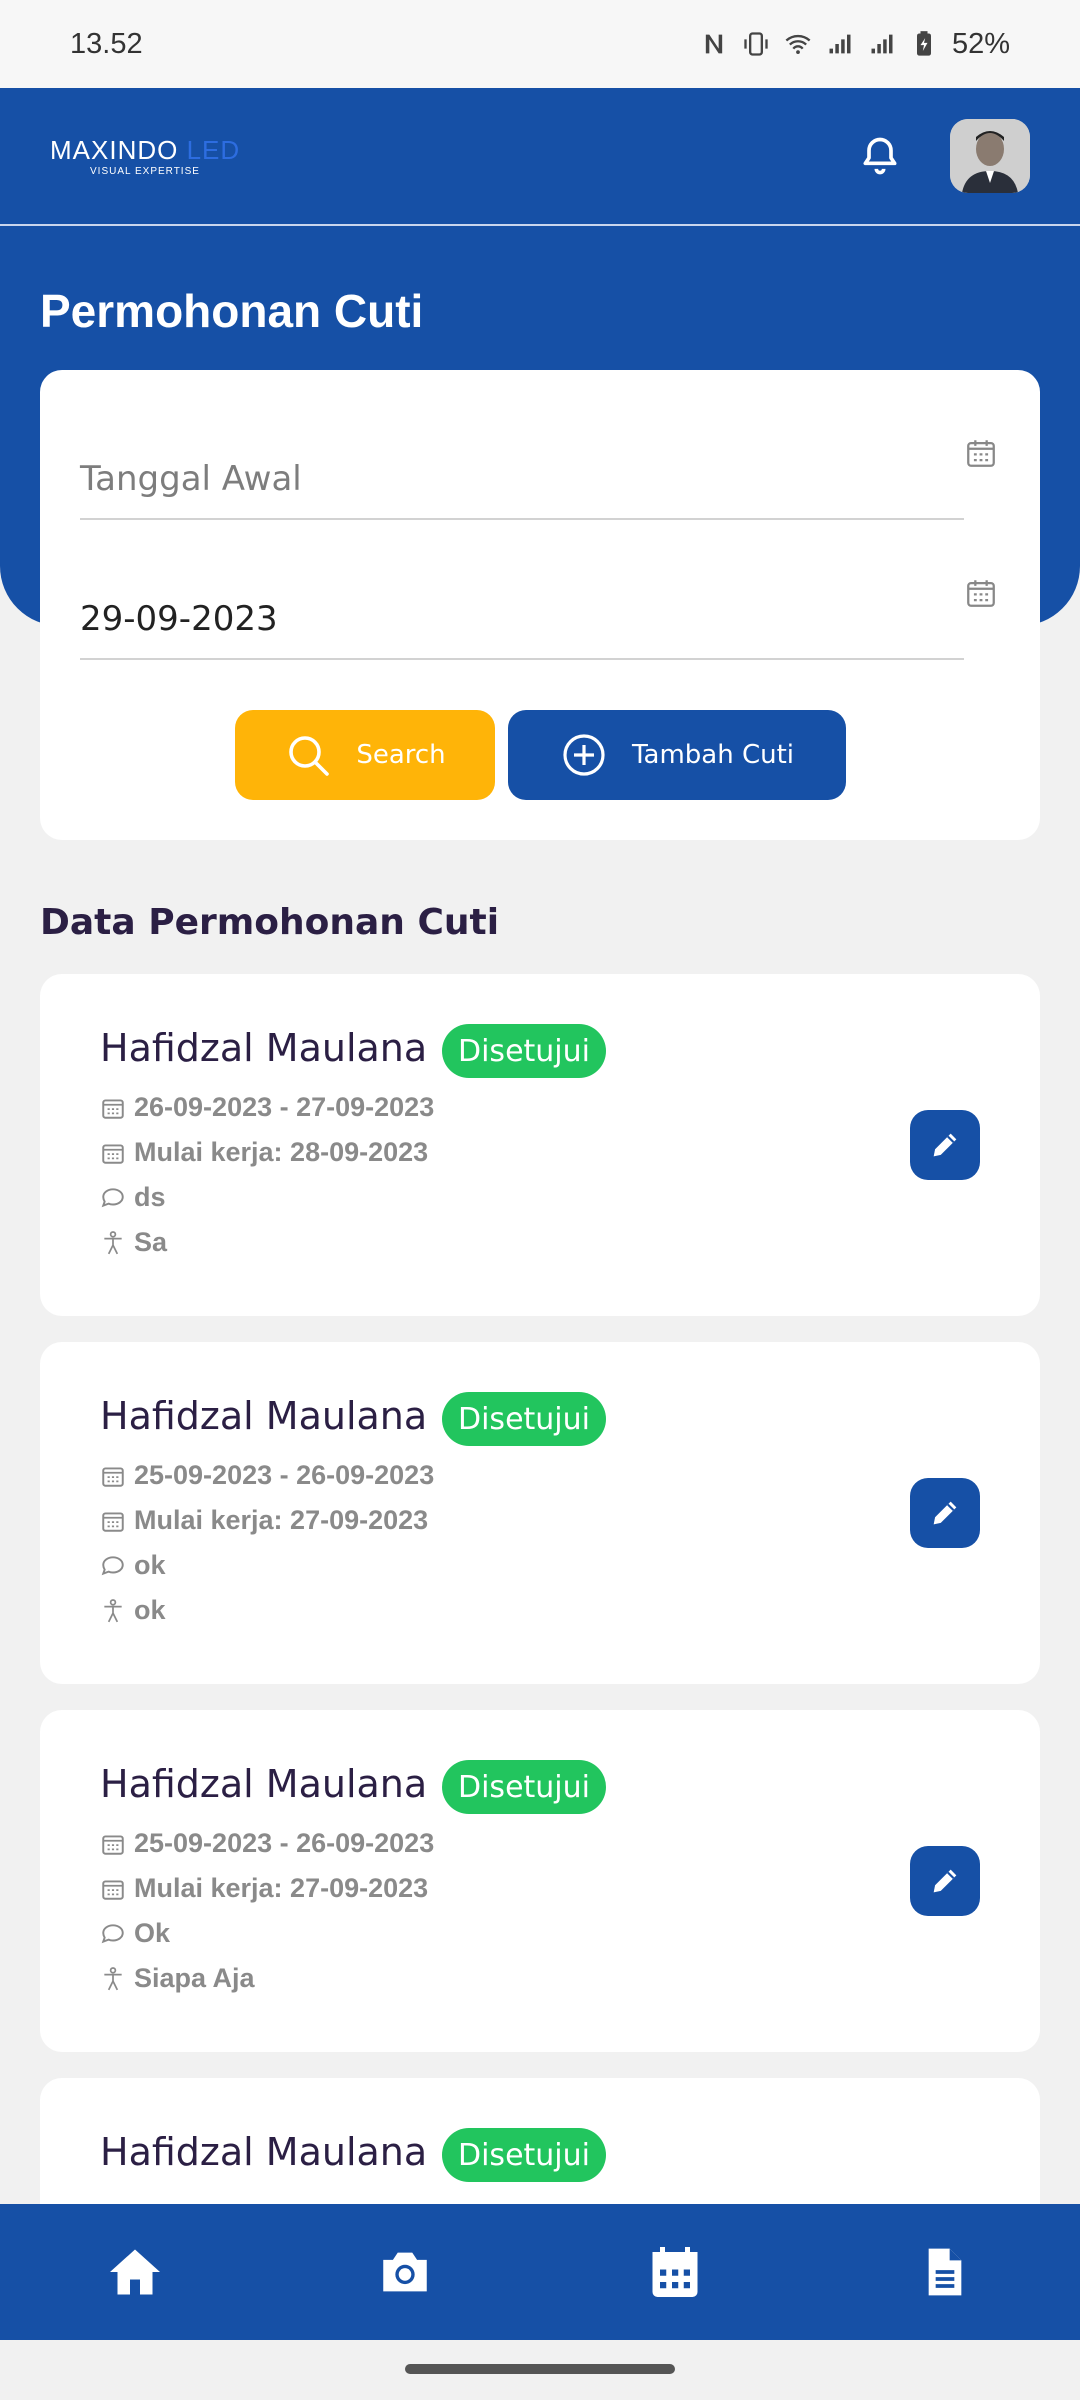 Image resolution: width=1080 pixels, height=2400 pixels. Describe the element at coordinates (270, 922) in the screenshot. I see `section-title: Data Permohonan Cuti` at that location.